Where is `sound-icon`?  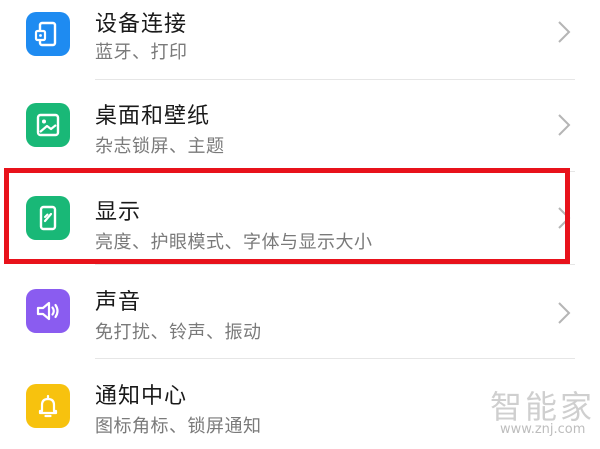
sound-icon is located at coordinates (48, 311).